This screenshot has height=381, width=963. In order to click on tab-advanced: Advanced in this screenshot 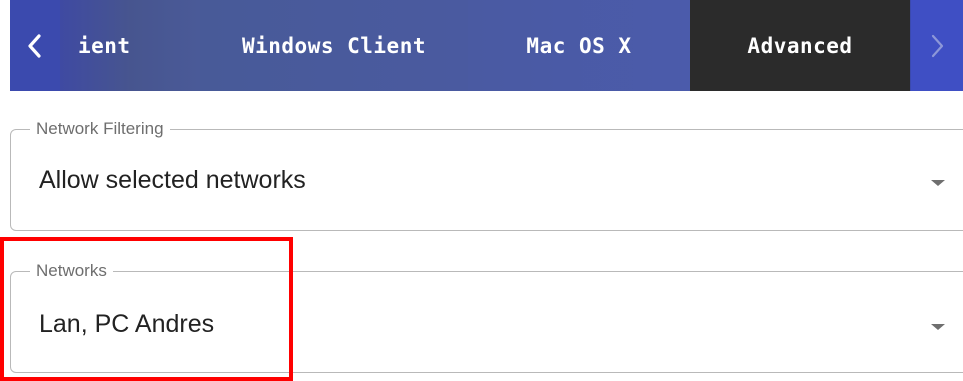, I will do `click(800, 45)`.